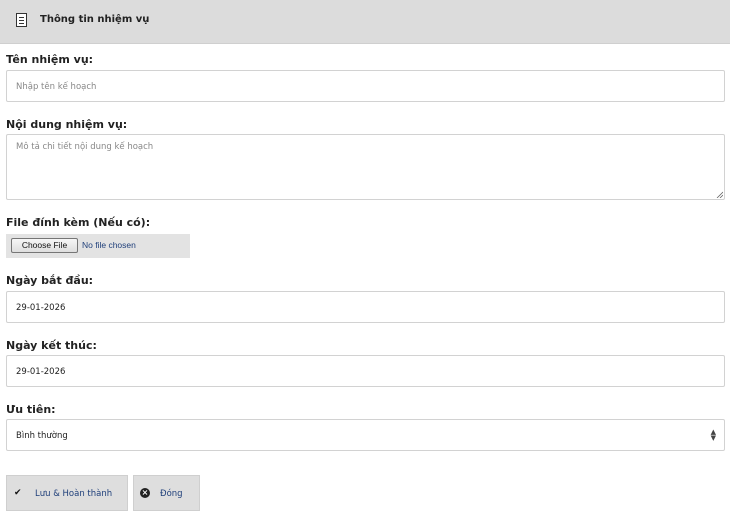 The image size is (730, 519). What do you see at coordinates (42, 436) in the screenshot?
I see `priority-value: Bình thường` at bounding box center [42, 436].